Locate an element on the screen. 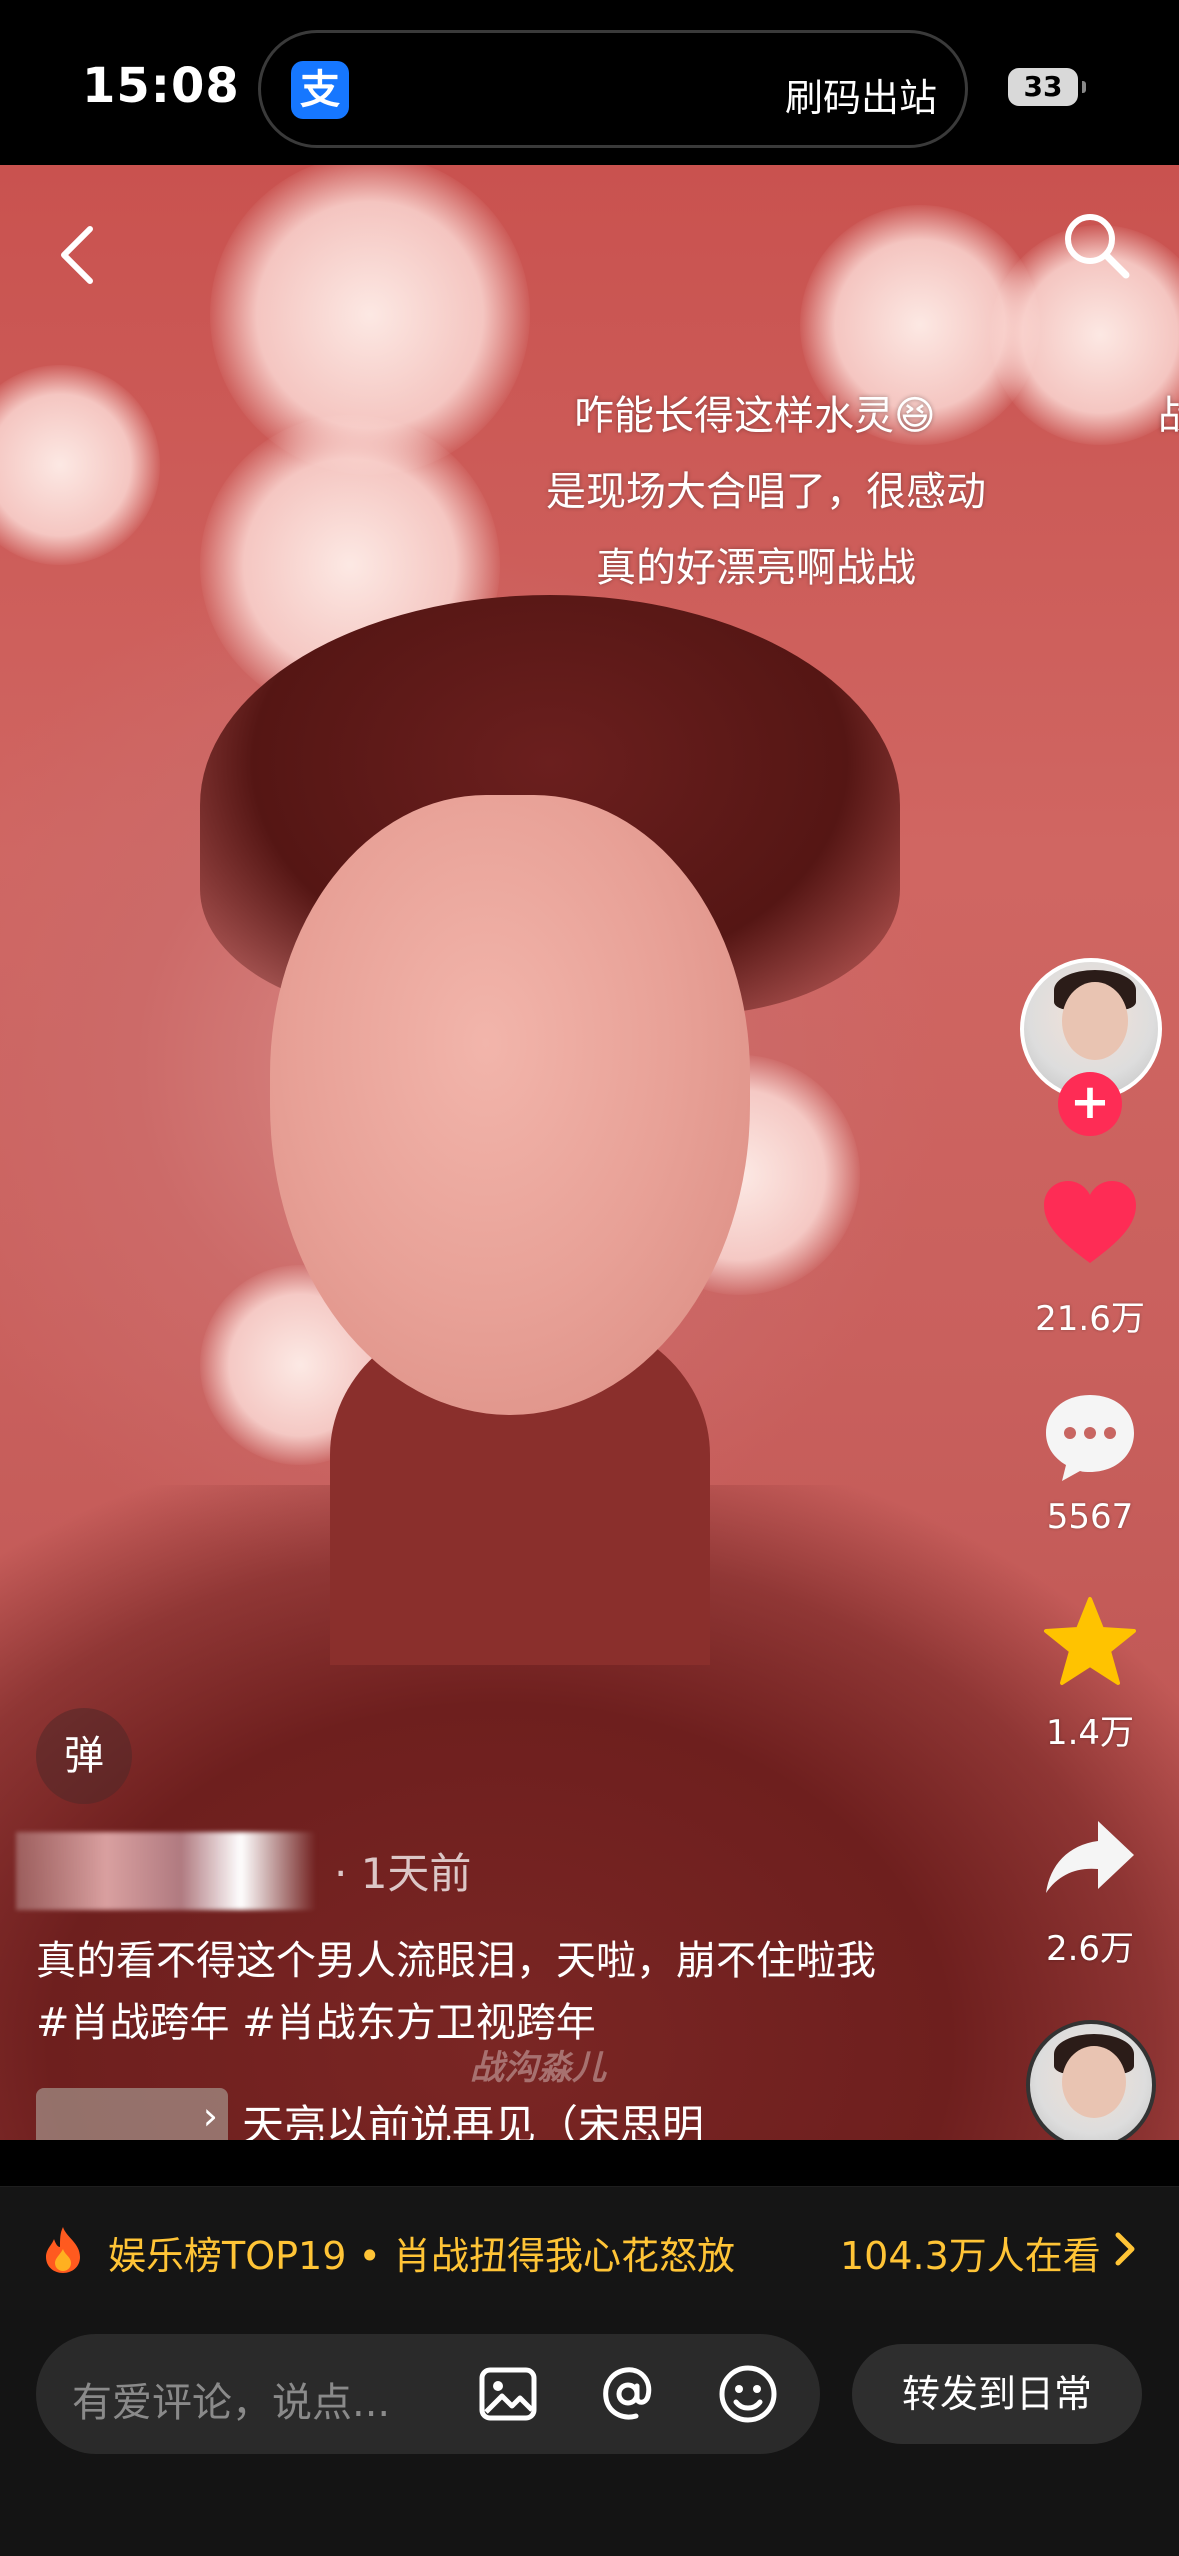 The image size is (1179, 2556). danmaku-comment: 是现场大合唱了，很感动 is located at coordinates (766, 492).